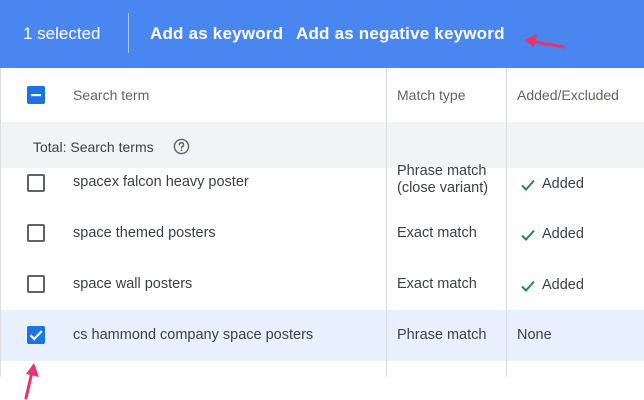 Image resolution: width=644 pixels, height=400 pixels. I want to click on add-as-negative-keyword-button: Add as negative keyword, so click(400, 34).